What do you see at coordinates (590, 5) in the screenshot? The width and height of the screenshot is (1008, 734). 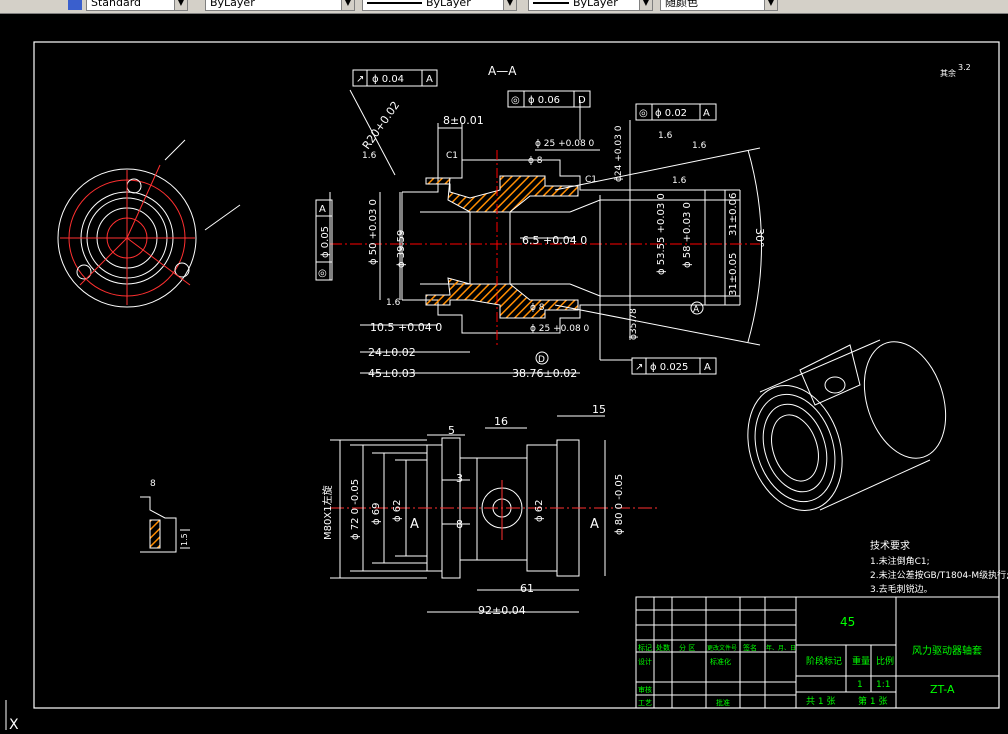 I see `lineweight-select: ByLayer ▼` at bounding box center [590, 5].